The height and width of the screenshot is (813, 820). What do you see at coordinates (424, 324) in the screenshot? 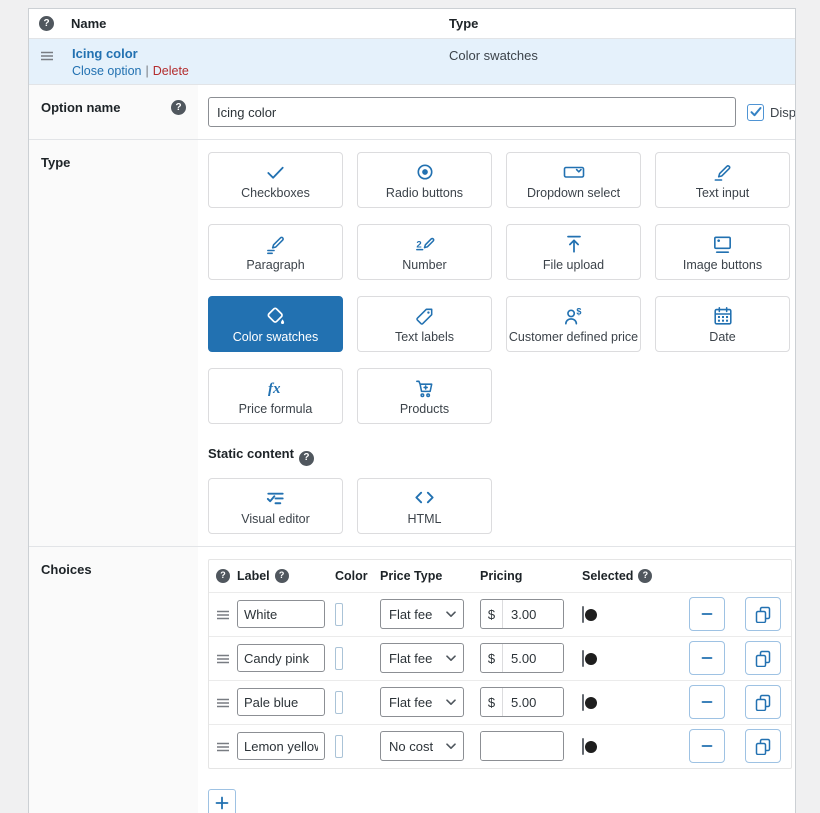
I see `type-button-text-labels: Text labels` at bounding box center [424, 324].